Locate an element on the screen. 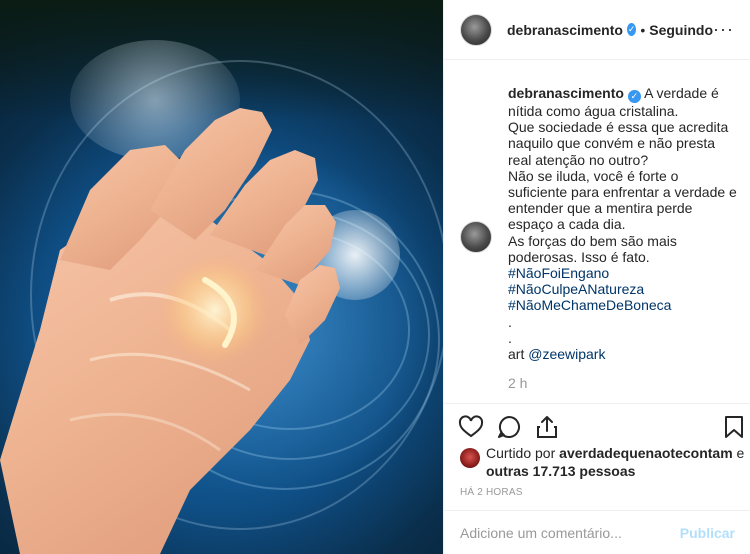  comment-input is located at coordinates (570, 532).